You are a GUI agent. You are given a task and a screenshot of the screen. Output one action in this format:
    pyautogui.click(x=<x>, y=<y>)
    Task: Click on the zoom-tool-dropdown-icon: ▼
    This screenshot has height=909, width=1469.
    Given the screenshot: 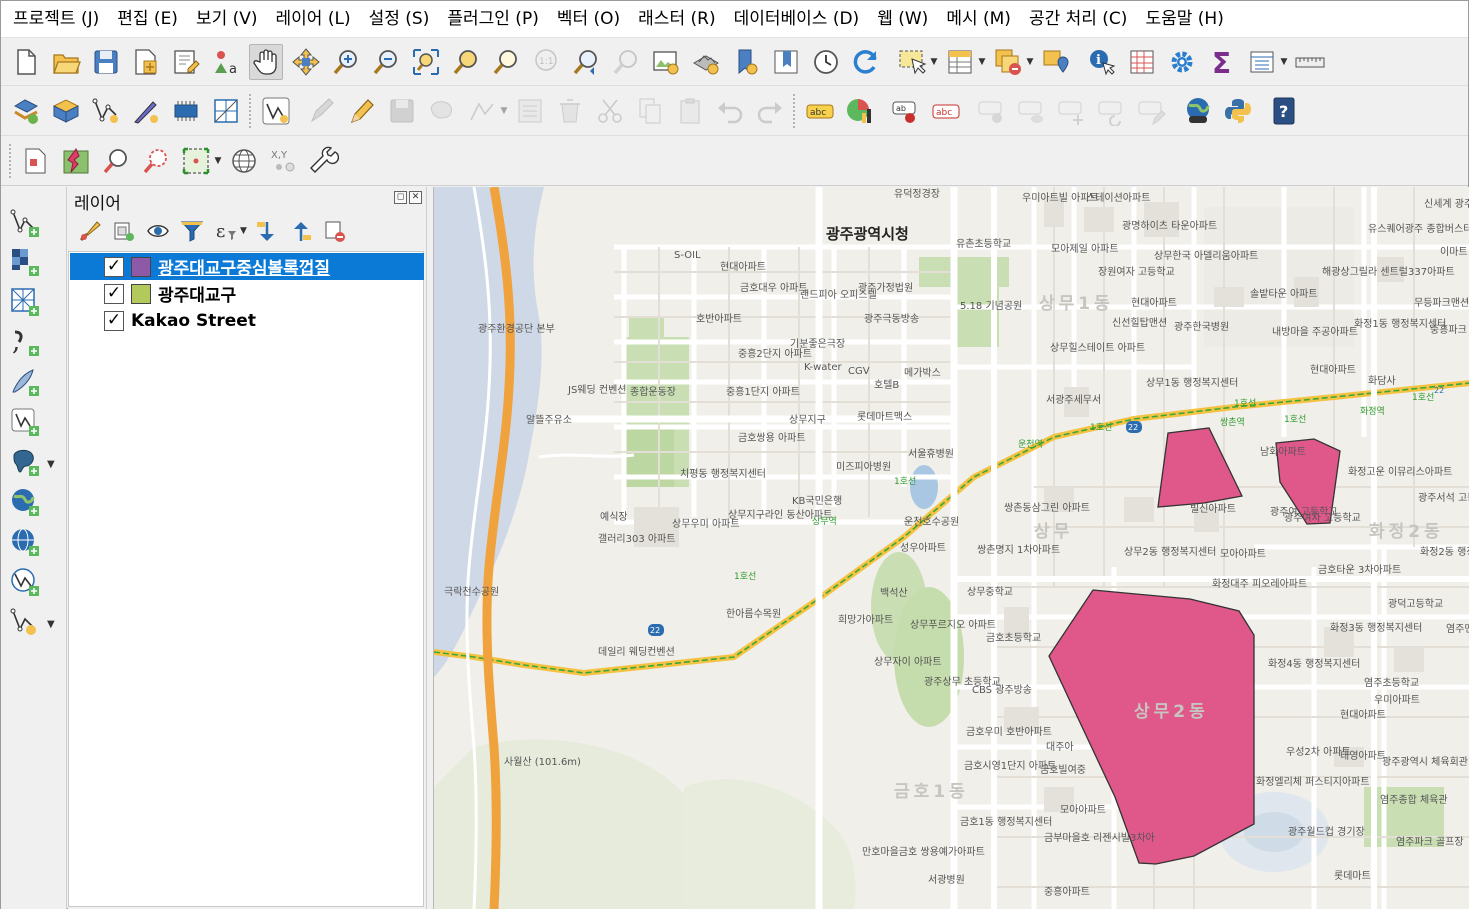 What is the action you would take?
    pyautogui.click(x=218, y=161)
    